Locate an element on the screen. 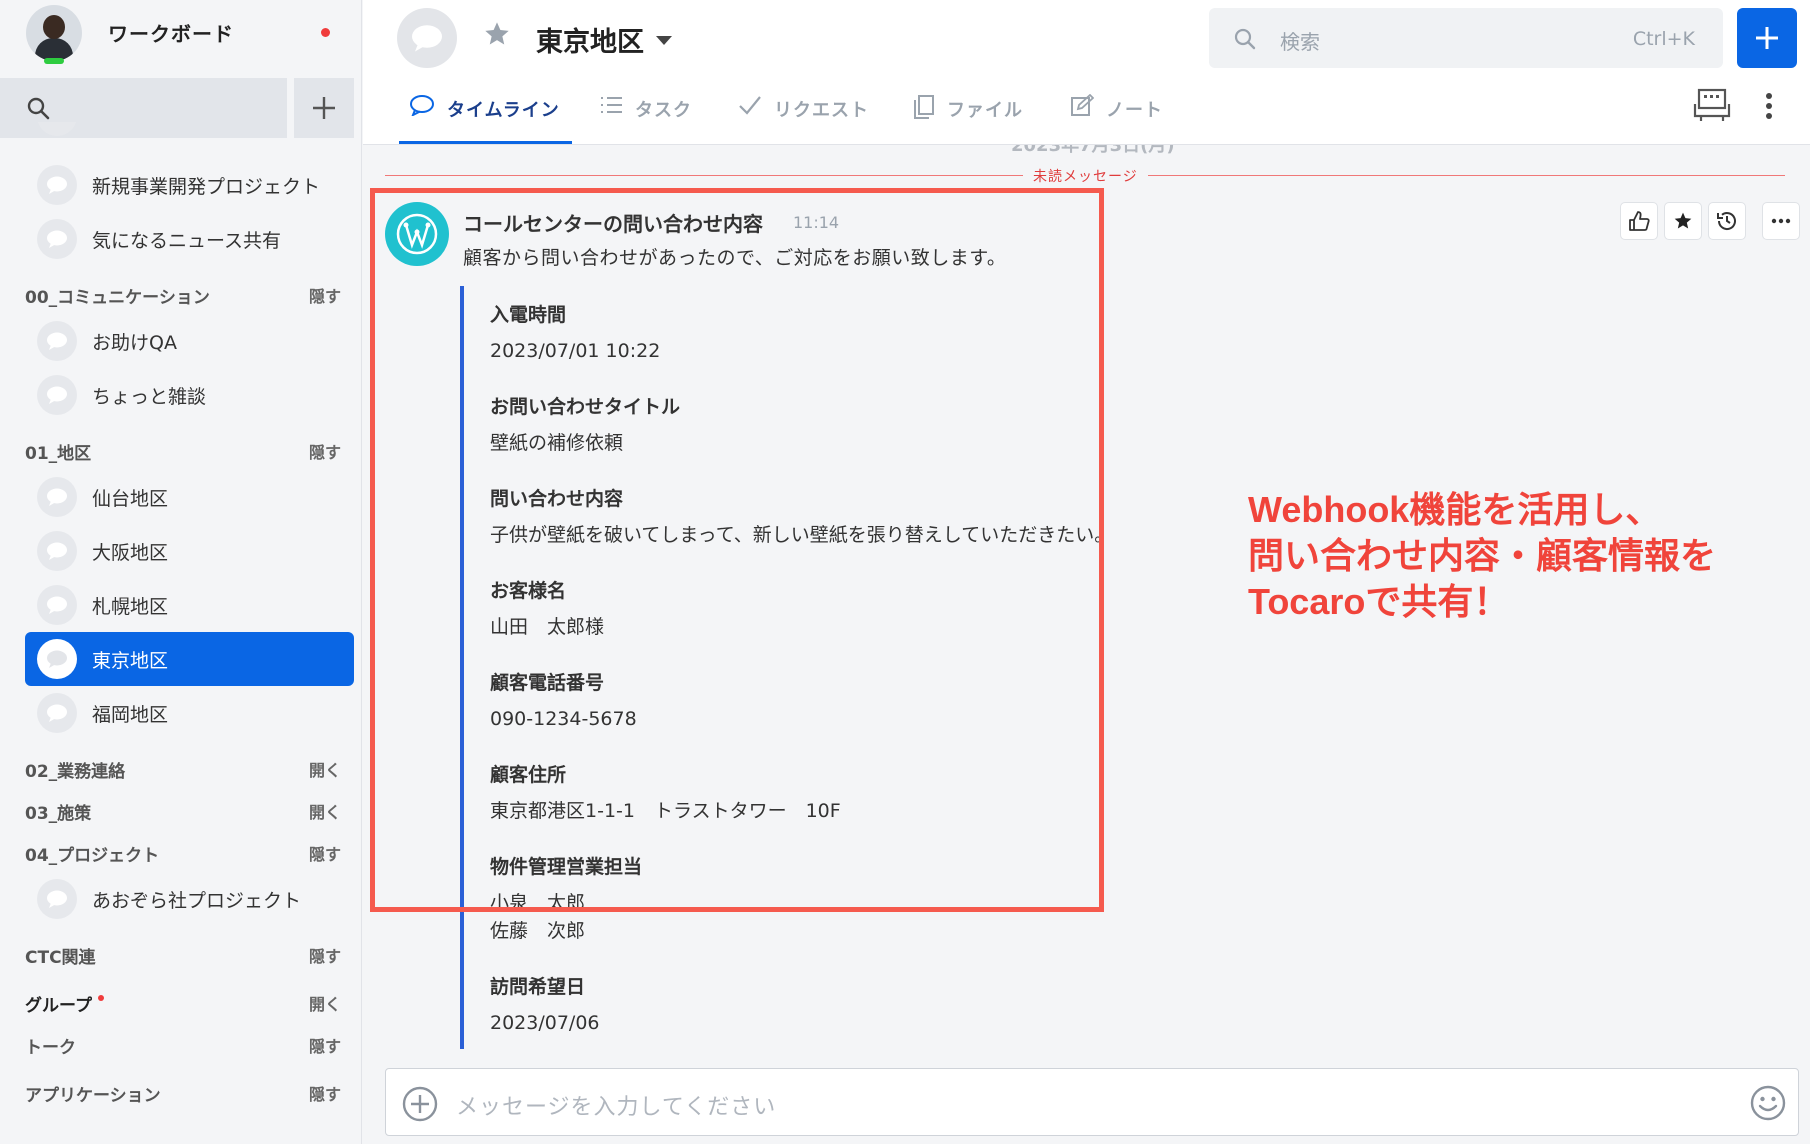 Image resolution: width=1810 pixels, height=1144 pixels. emoji-icon is located at coordinates (1768, 1103).